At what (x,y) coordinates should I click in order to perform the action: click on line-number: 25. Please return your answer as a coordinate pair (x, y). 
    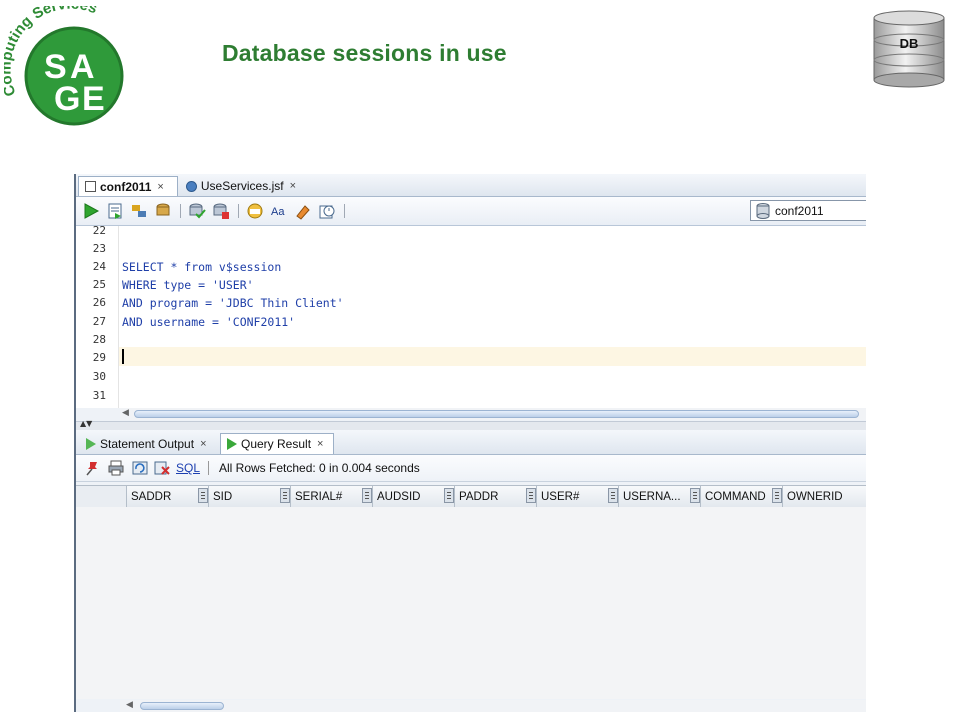
    Looking at the image, I should click on (99, 284).